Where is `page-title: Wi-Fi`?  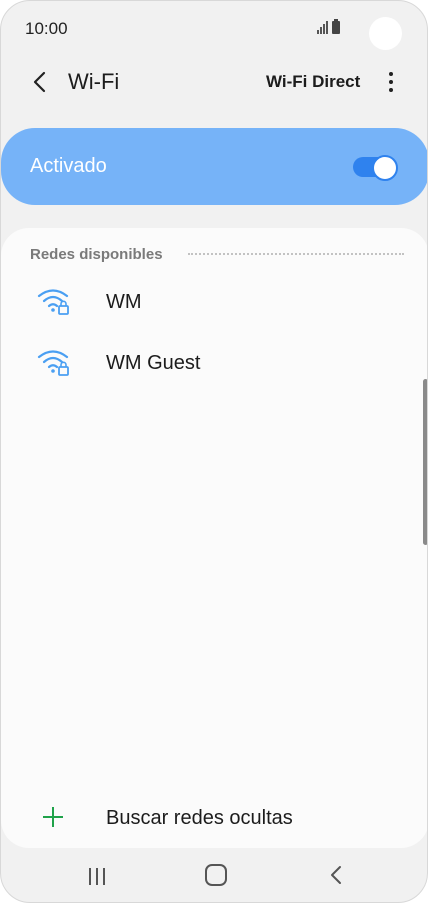 page-title: Wi-Fi is located at coordinates (94, 81).